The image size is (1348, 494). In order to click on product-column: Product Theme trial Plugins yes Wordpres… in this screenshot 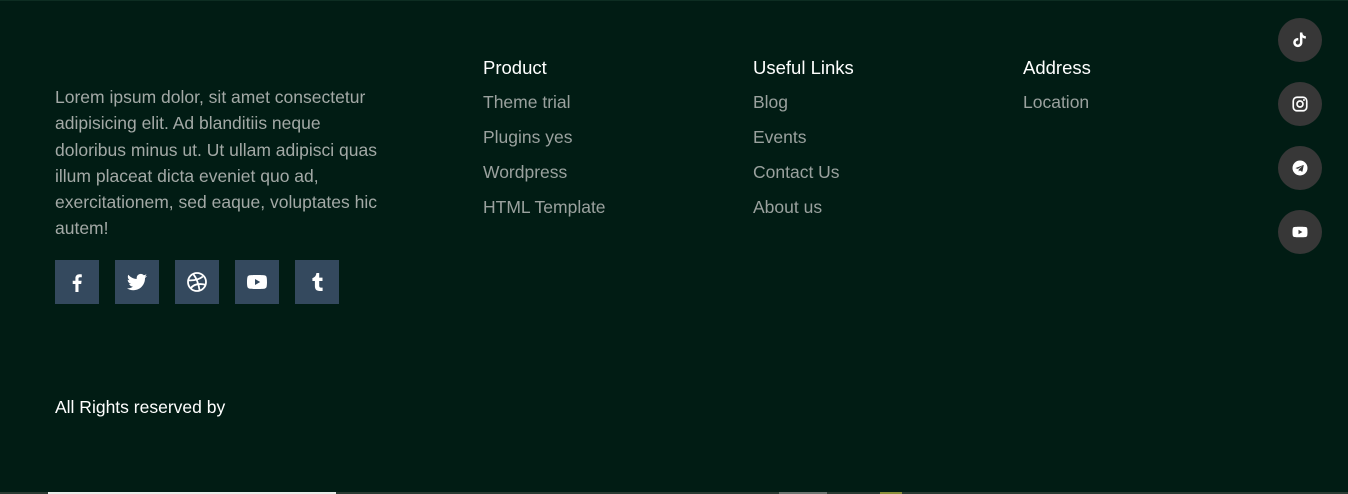, I will do `click(544, 144)`.